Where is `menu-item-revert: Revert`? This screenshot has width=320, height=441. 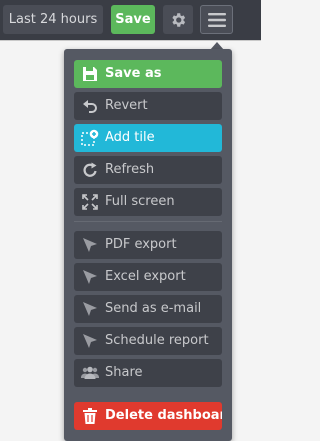 menu-item-revert: Revert is located at coordinates (148, 106).